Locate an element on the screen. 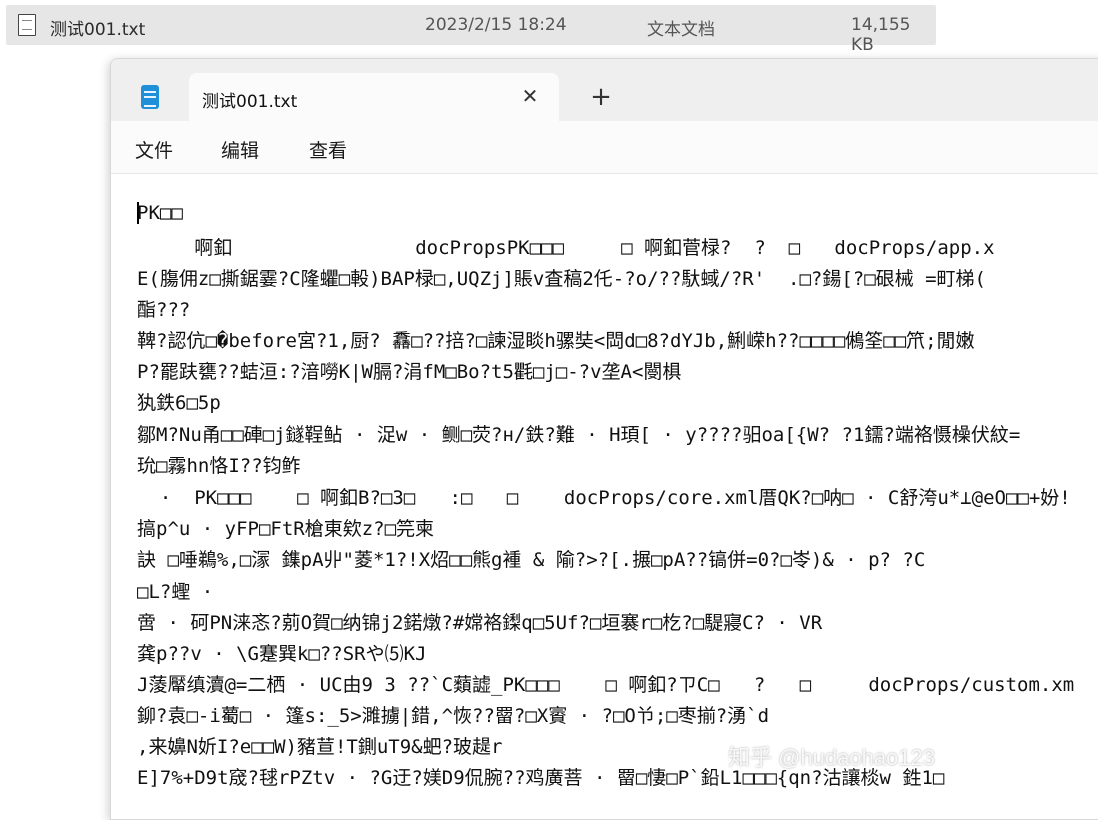  menu-bar: 文件 编辑 查看 is located at coordinates (604, 147).